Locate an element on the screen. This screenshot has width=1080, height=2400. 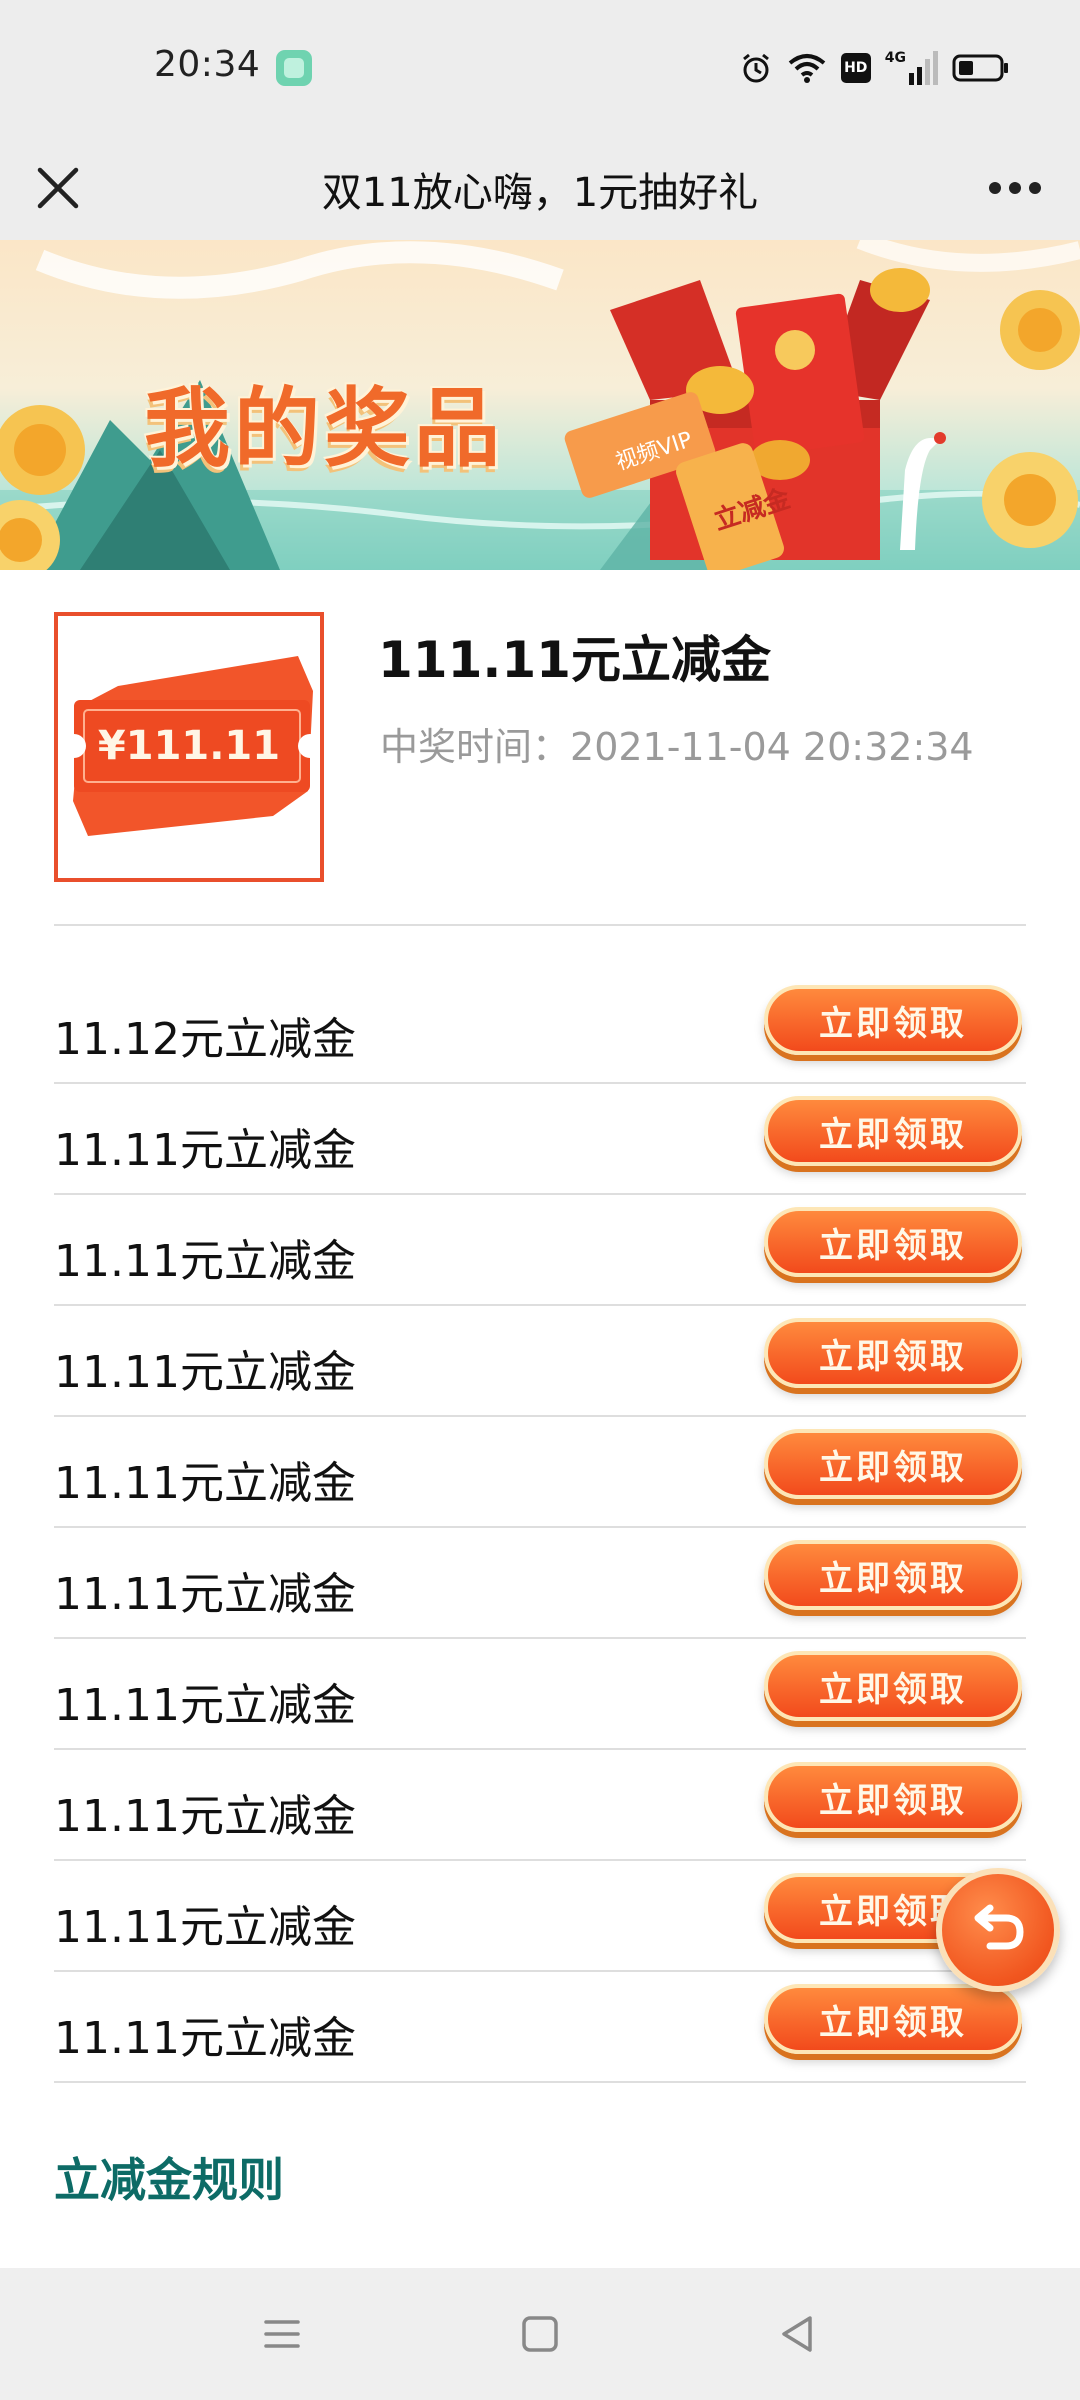
more-button is located at coordinates (1015, 188).